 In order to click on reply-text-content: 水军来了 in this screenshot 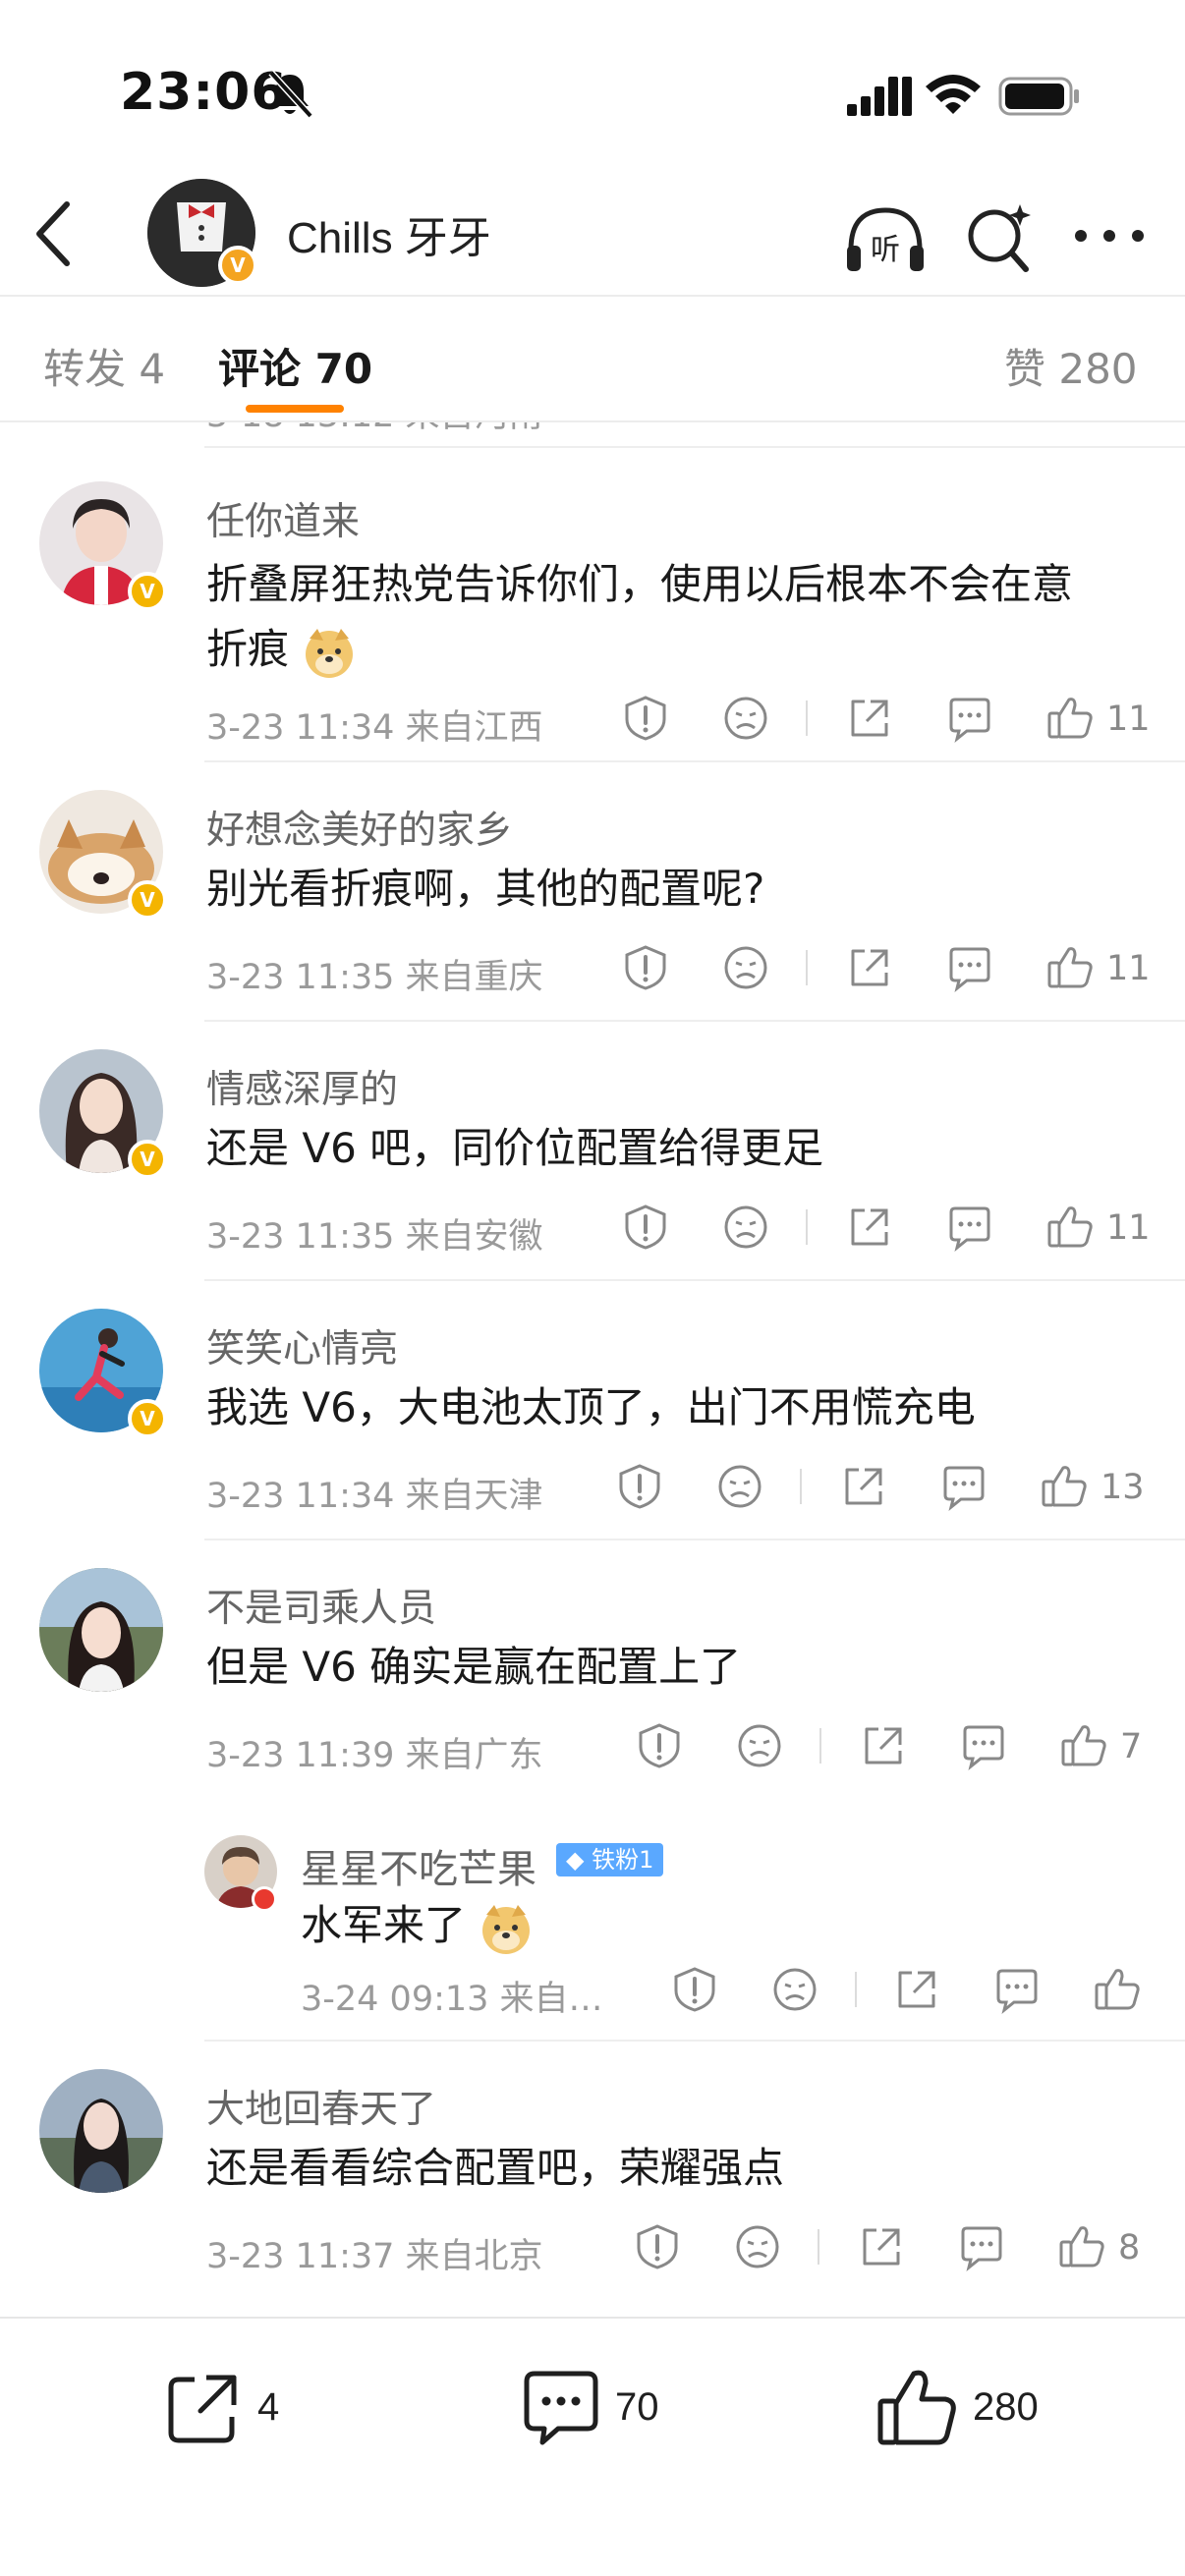, I will do `click(384, 1925)`.